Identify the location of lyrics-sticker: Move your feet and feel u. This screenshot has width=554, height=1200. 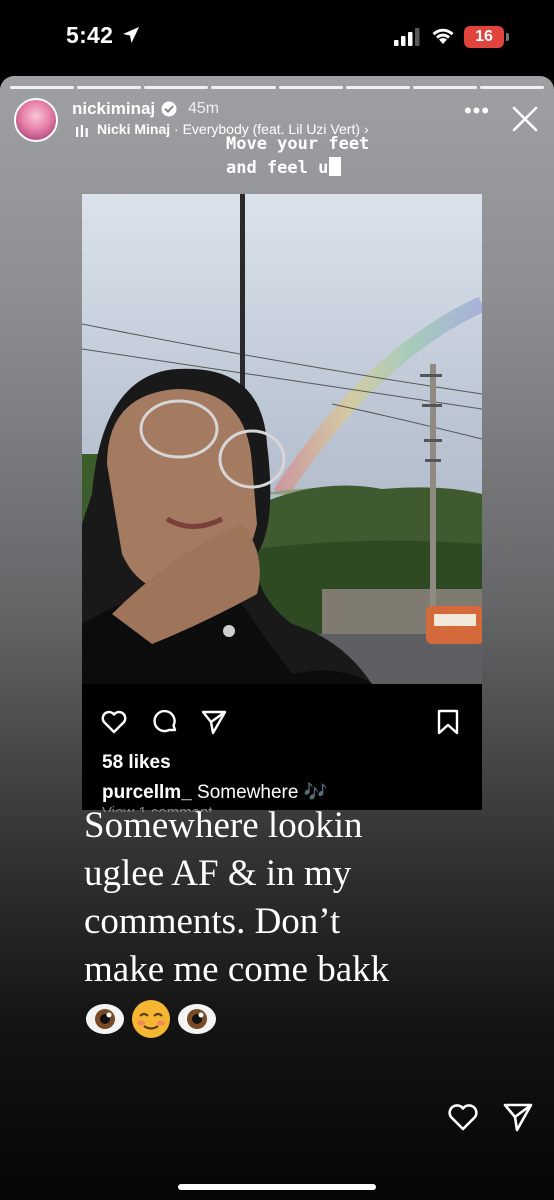
(297, 156).